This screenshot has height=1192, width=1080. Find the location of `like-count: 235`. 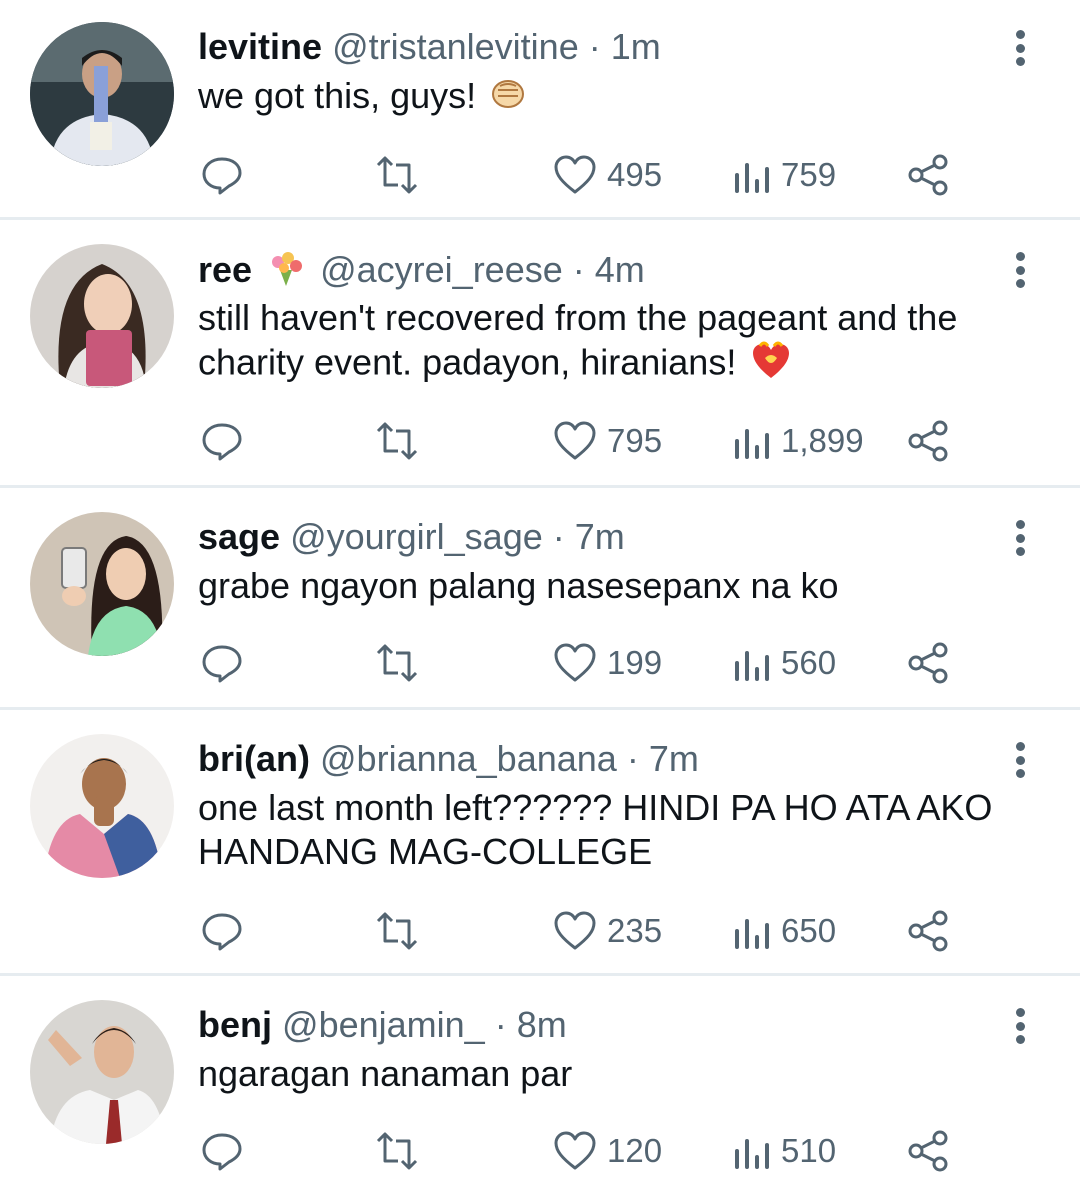

like-count: 235 is located at coordinates (635, 930).